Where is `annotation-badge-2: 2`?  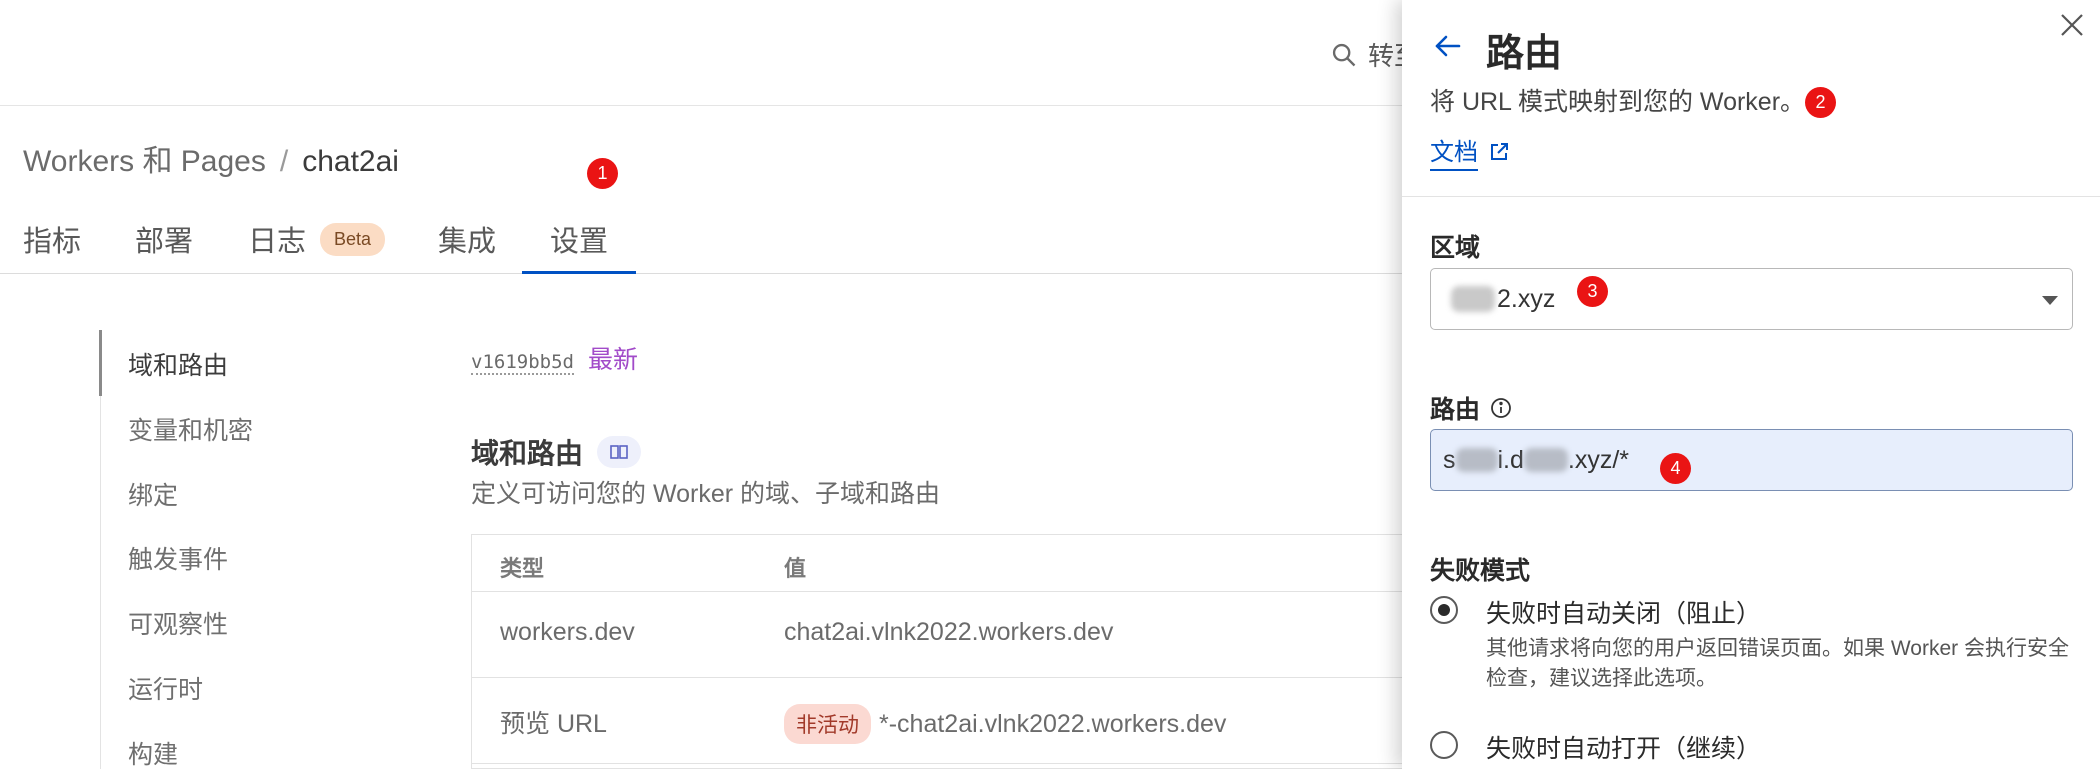
annotation-badge-2: 2 is located at coordinates (1820, 102).